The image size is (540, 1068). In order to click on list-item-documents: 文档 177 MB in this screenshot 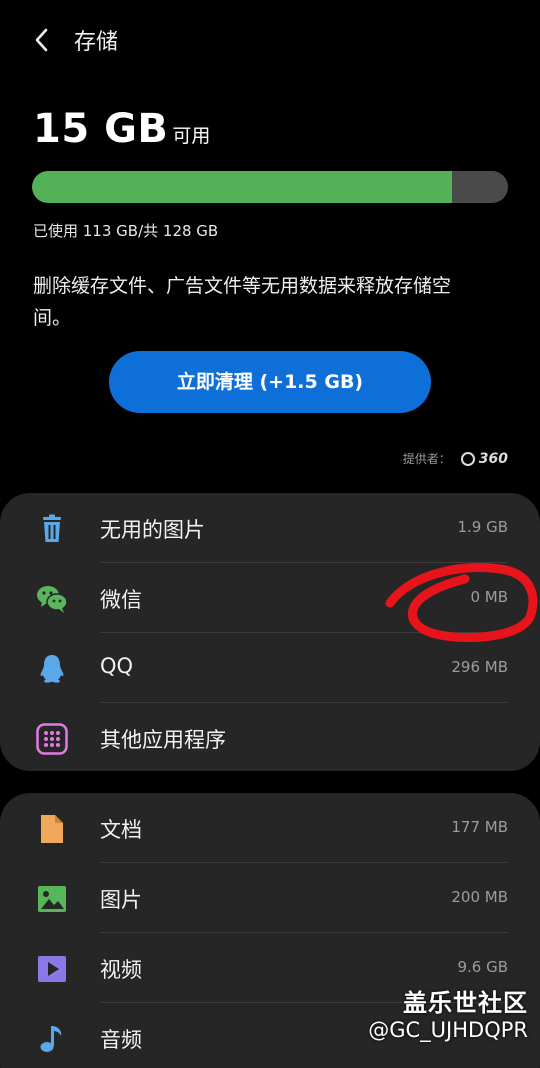, I will do `click(270, 828)`.